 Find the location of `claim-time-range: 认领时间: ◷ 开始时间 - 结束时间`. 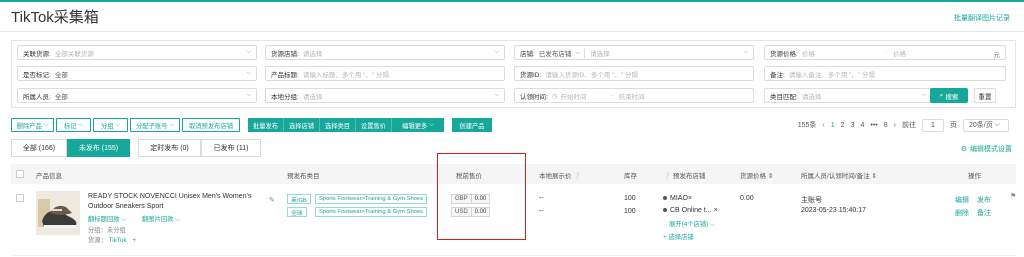

claim-time-range: 认领时间: ◷ 开始时间 - 结束时间 is located at coordinates (634, 95).